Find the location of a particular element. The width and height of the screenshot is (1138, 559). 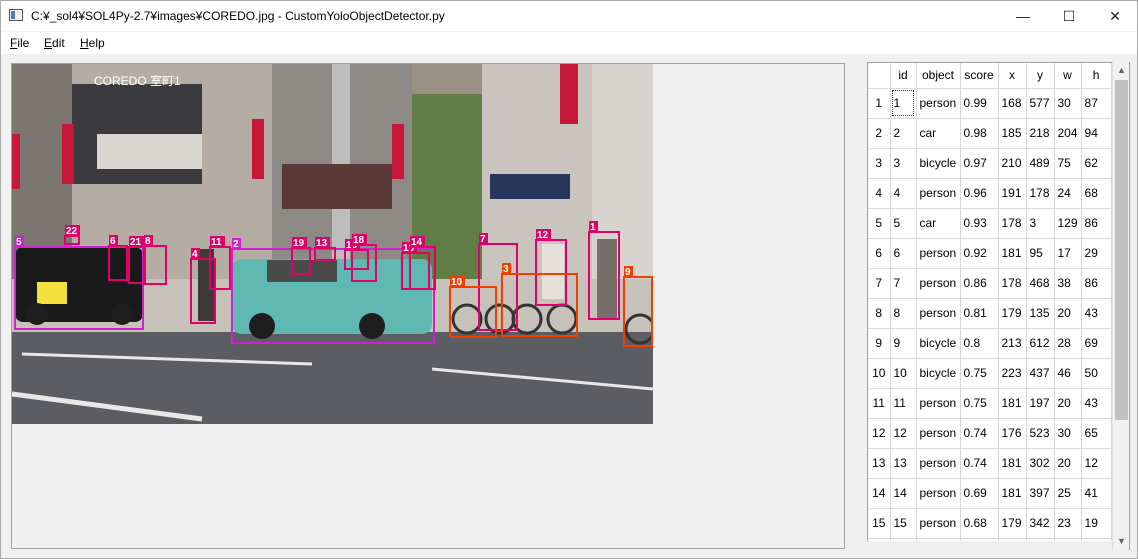

table-cell-h: 69 is located at coordinates (1096, 343).